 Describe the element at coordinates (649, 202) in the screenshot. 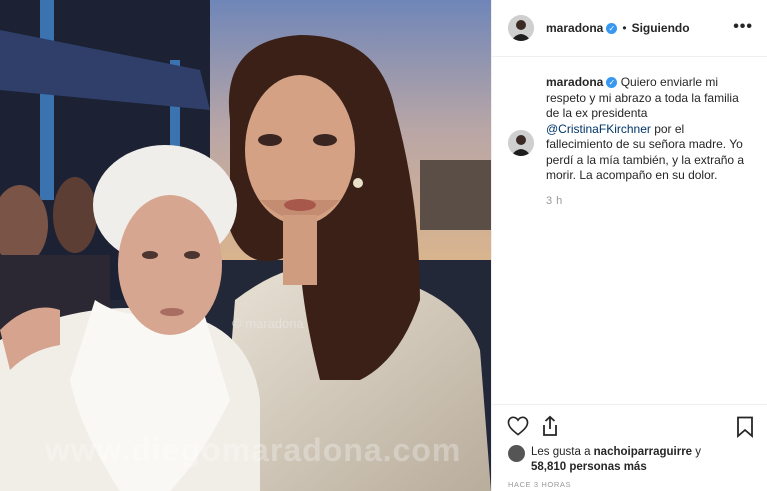

I see `caption-timestamp: 3 h` at that location.